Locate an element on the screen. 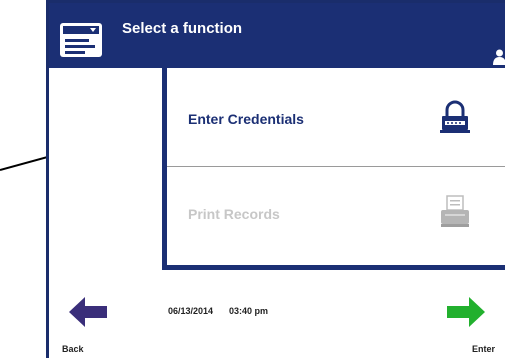 The width and height of the screenshot is (505, 358). function-label: Enter Credentials is located at coordinates (246, 119).